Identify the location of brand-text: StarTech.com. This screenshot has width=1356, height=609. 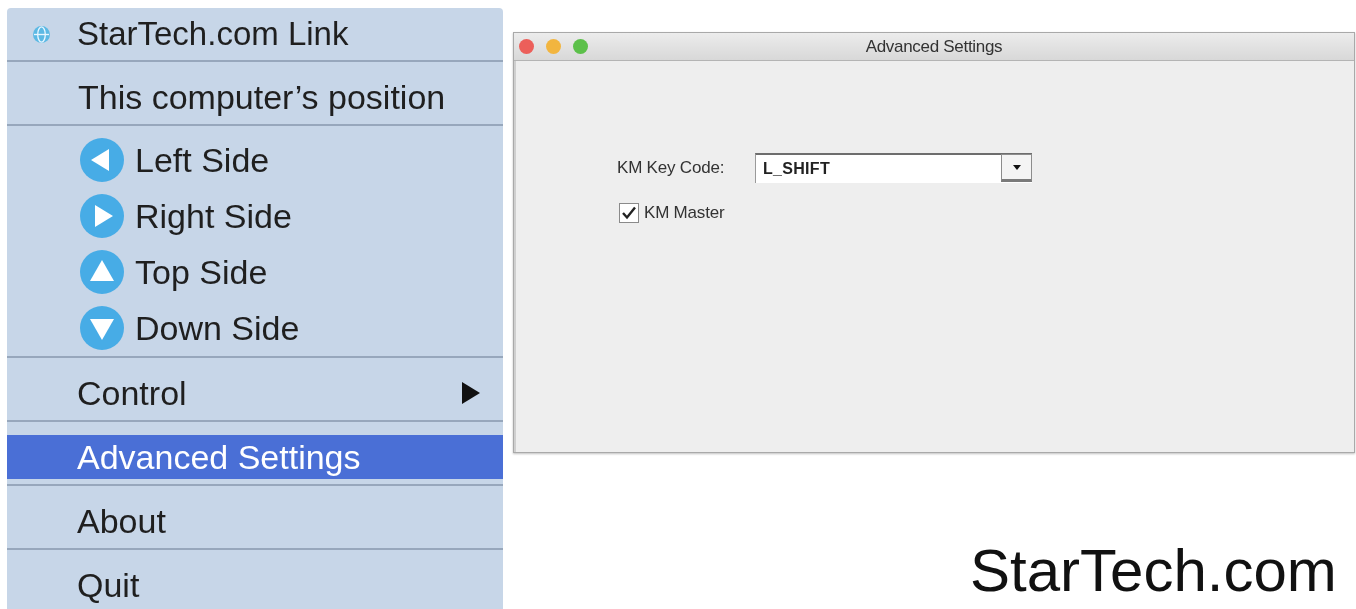
(1153, 571).